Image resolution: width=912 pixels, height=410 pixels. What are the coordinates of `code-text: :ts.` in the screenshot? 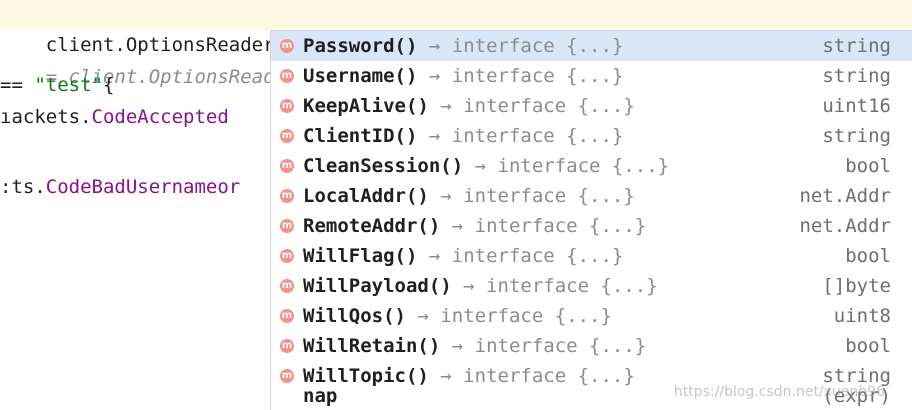 It's located at (23, 187).